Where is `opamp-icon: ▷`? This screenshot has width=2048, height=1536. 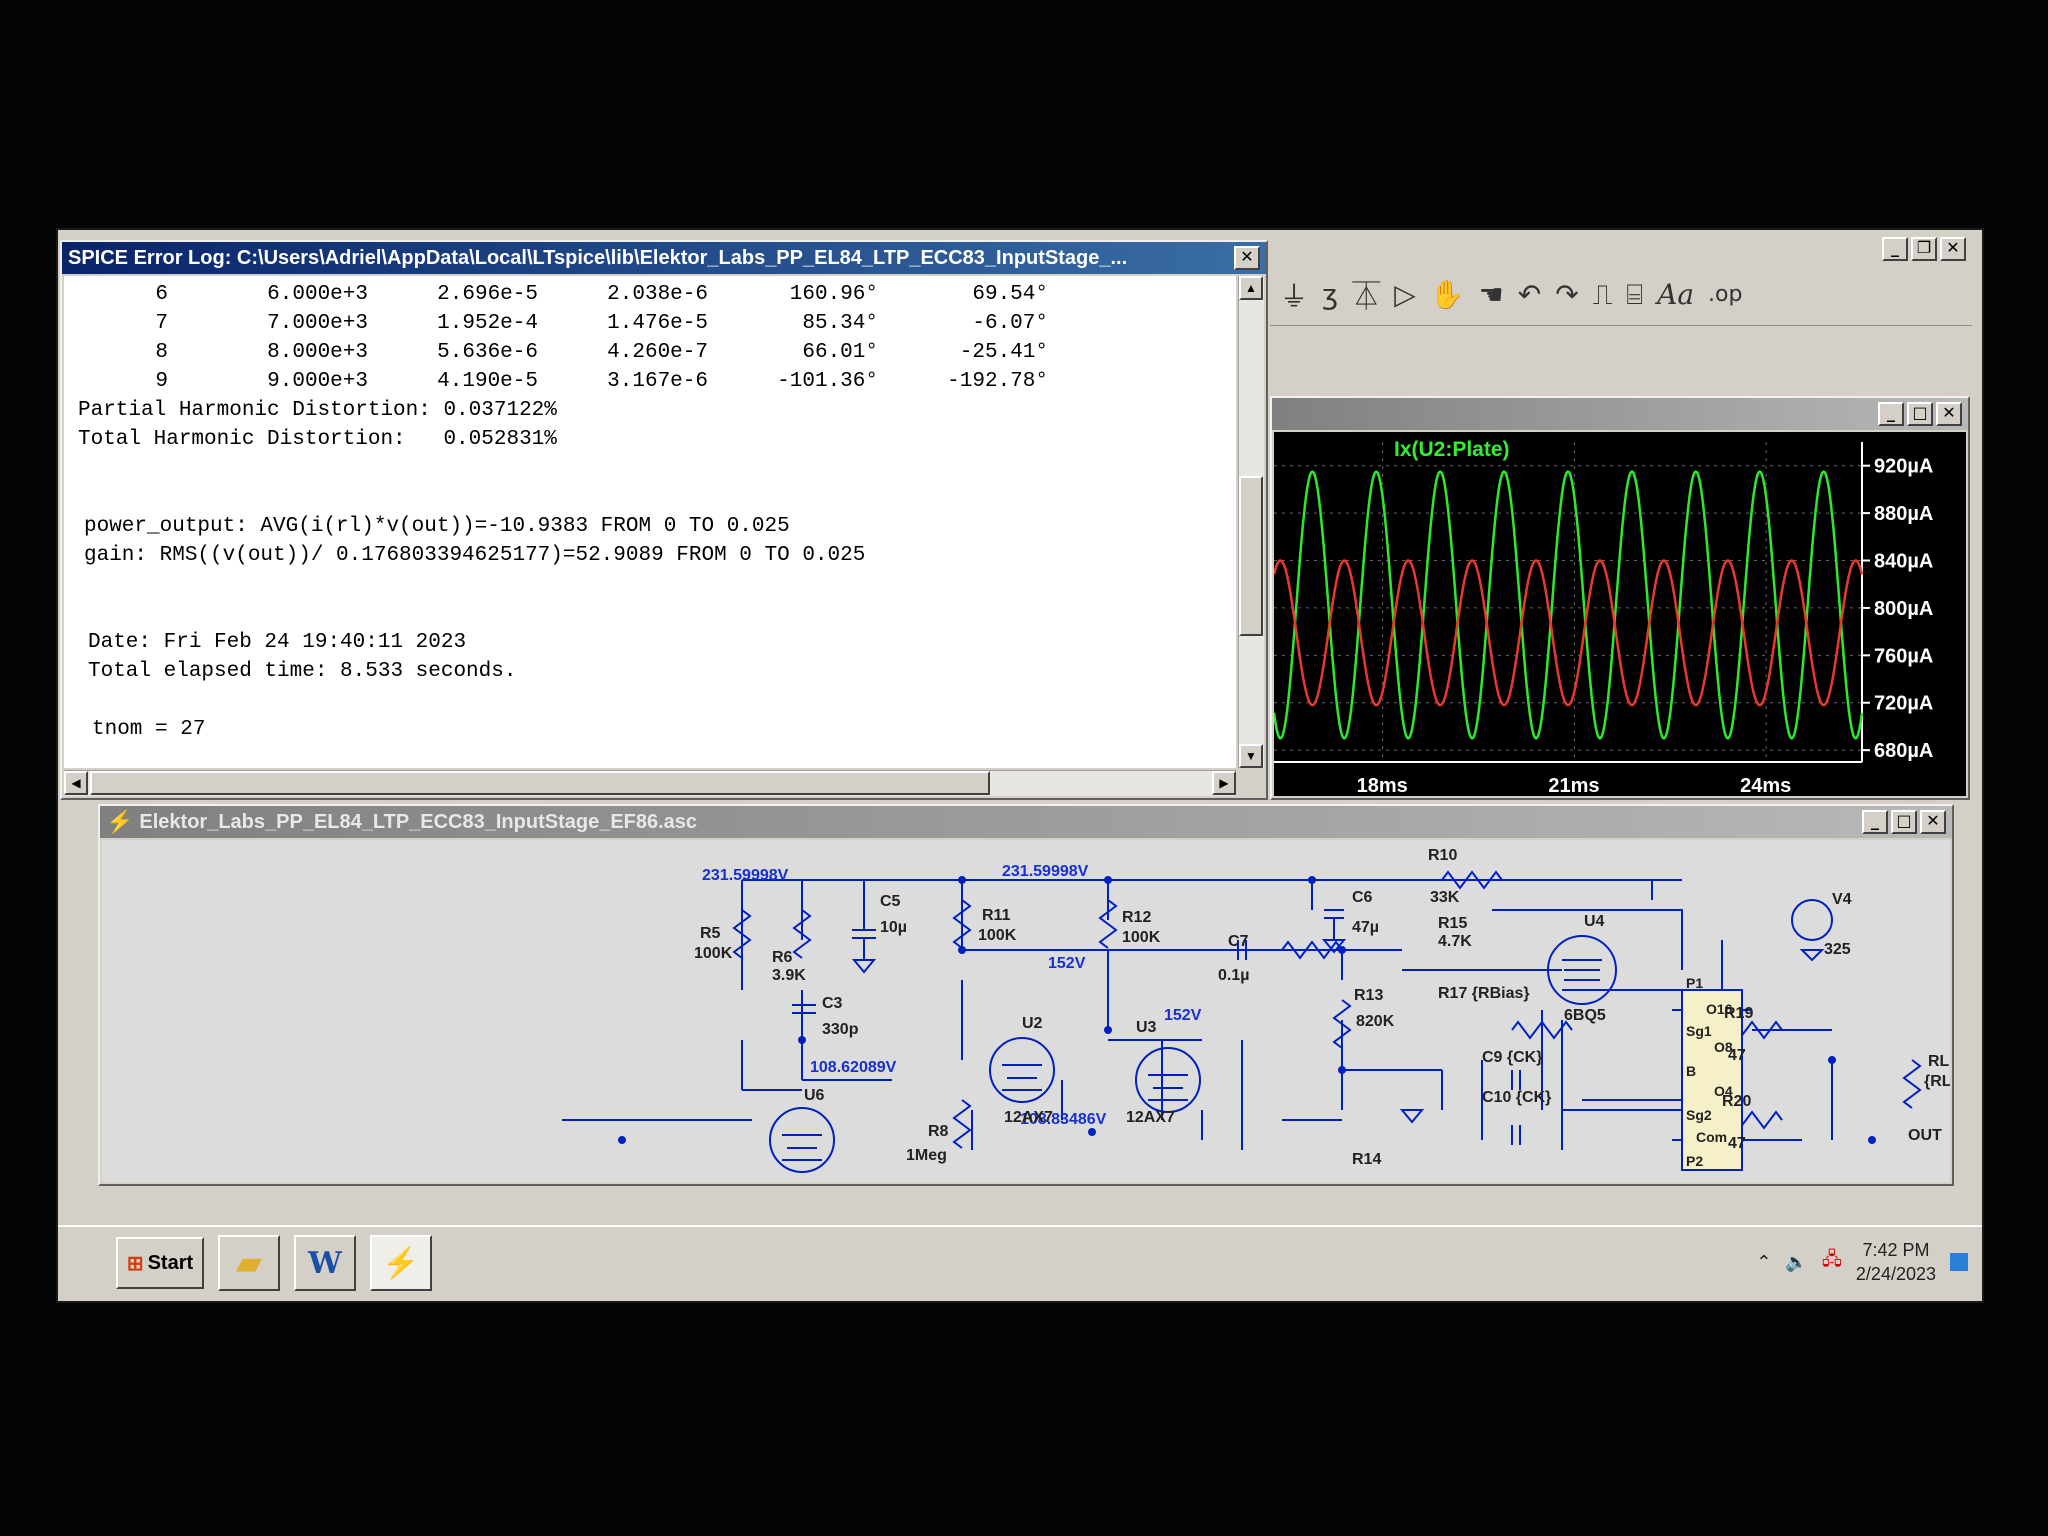 opamp-icon: ▷ is located at coordinates (1405, 294).